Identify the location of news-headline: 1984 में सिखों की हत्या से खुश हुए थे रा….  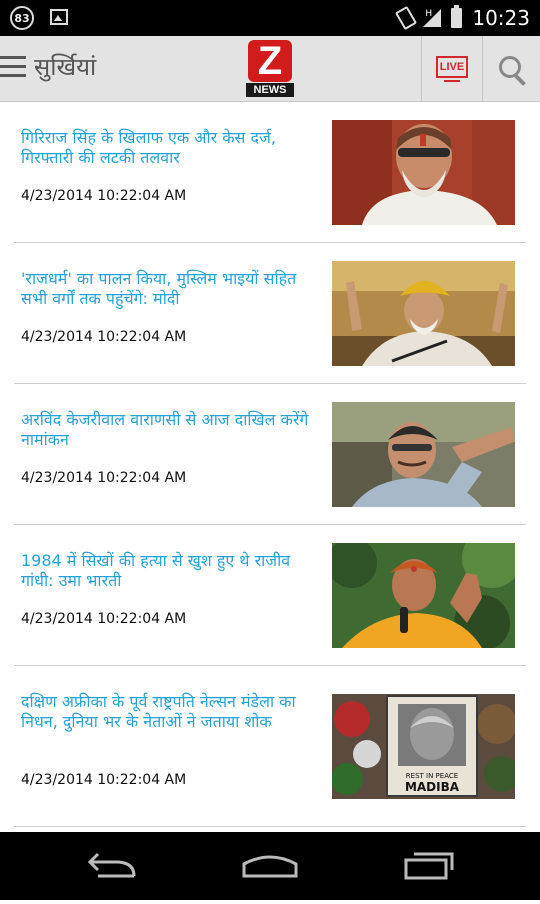
(171, 571).